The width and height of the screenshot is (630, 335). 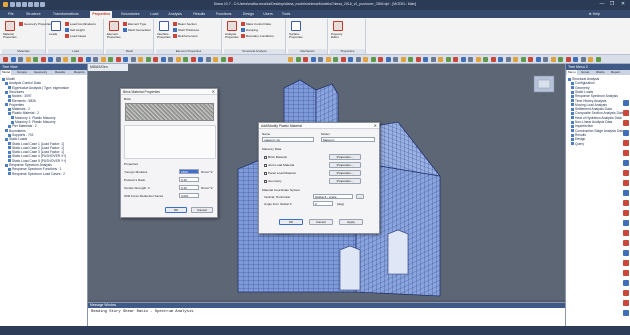 I want to click on ribbon-element-properties-icon, so click(x=114, y=26).